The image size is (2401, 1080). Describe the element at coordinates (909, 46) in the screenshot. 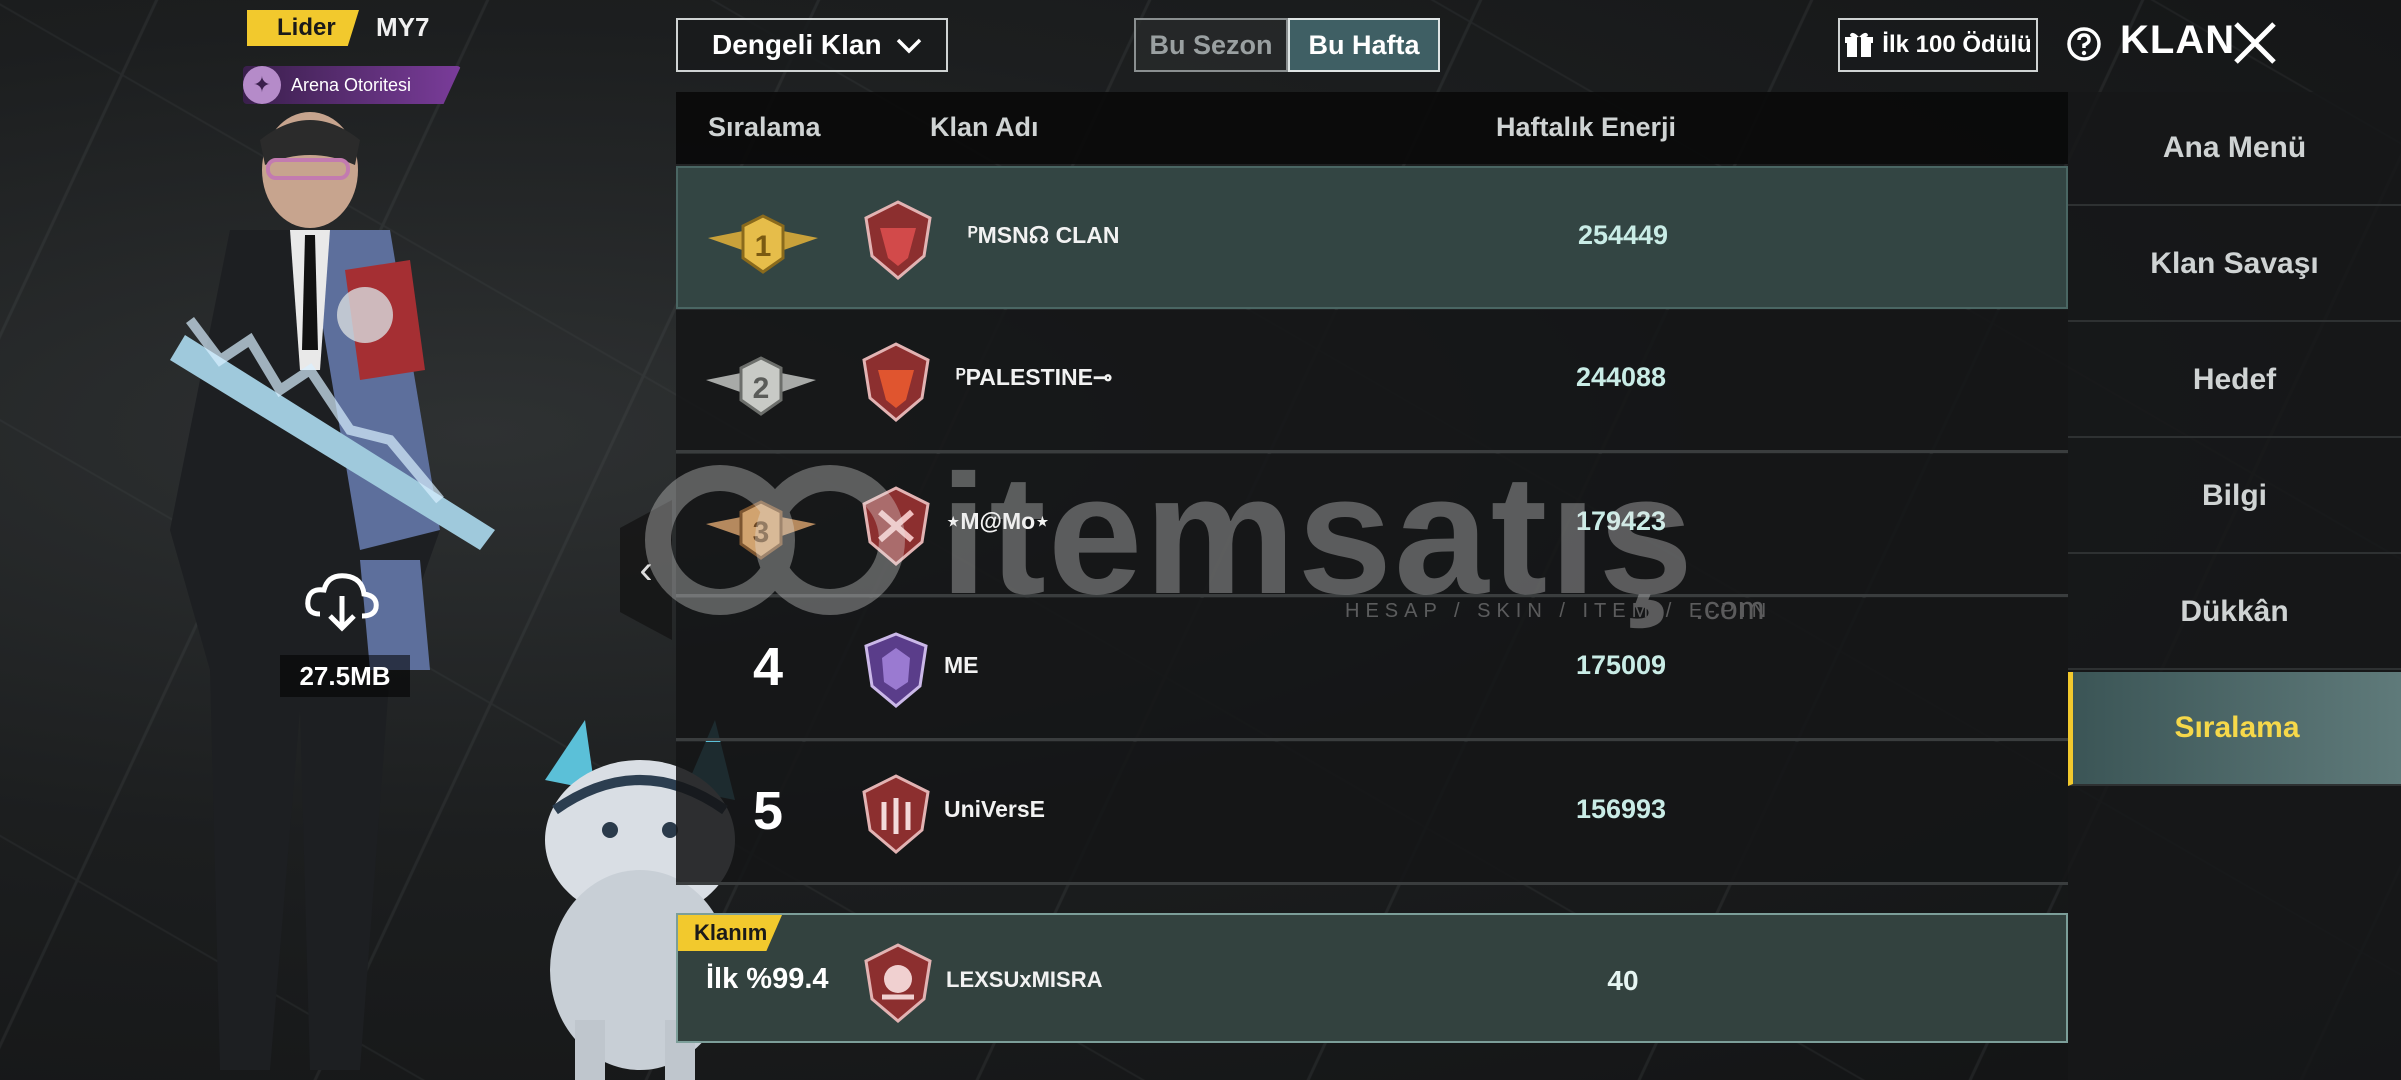

I see `chevron-down-icon` at that location.